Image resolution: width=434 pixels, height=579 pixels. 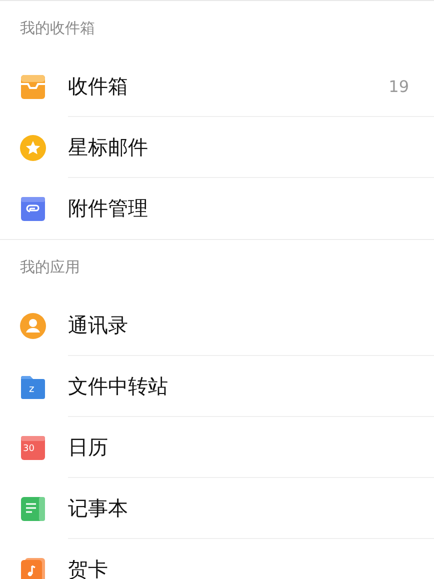 What do you see at coordinates (217, 147) in the screenshot?
I see `menu-item: 星标邮件` at bounding box center [217, 147].